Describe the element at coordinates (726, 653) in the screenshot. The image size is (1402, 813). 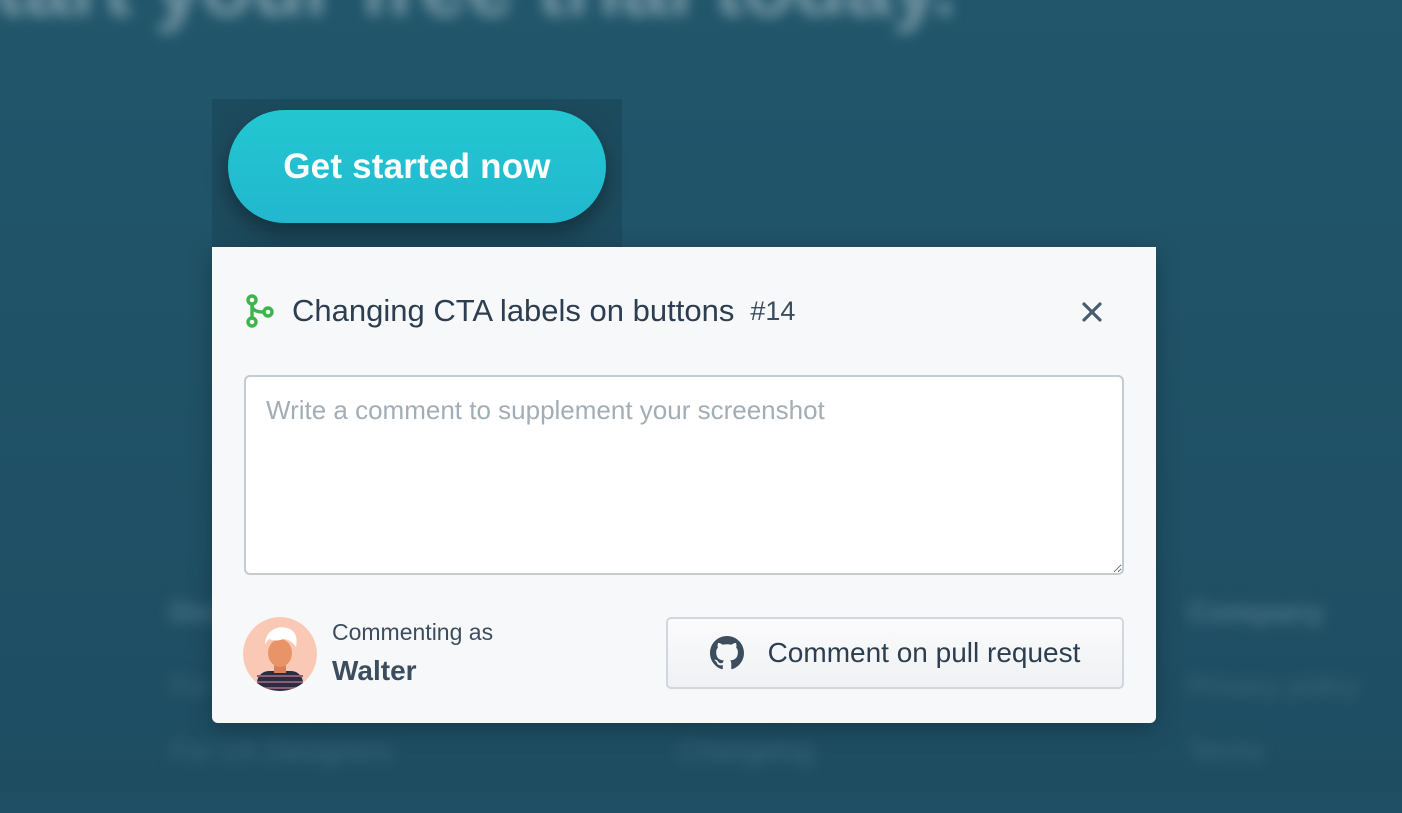
I see `github-icon` at that location.